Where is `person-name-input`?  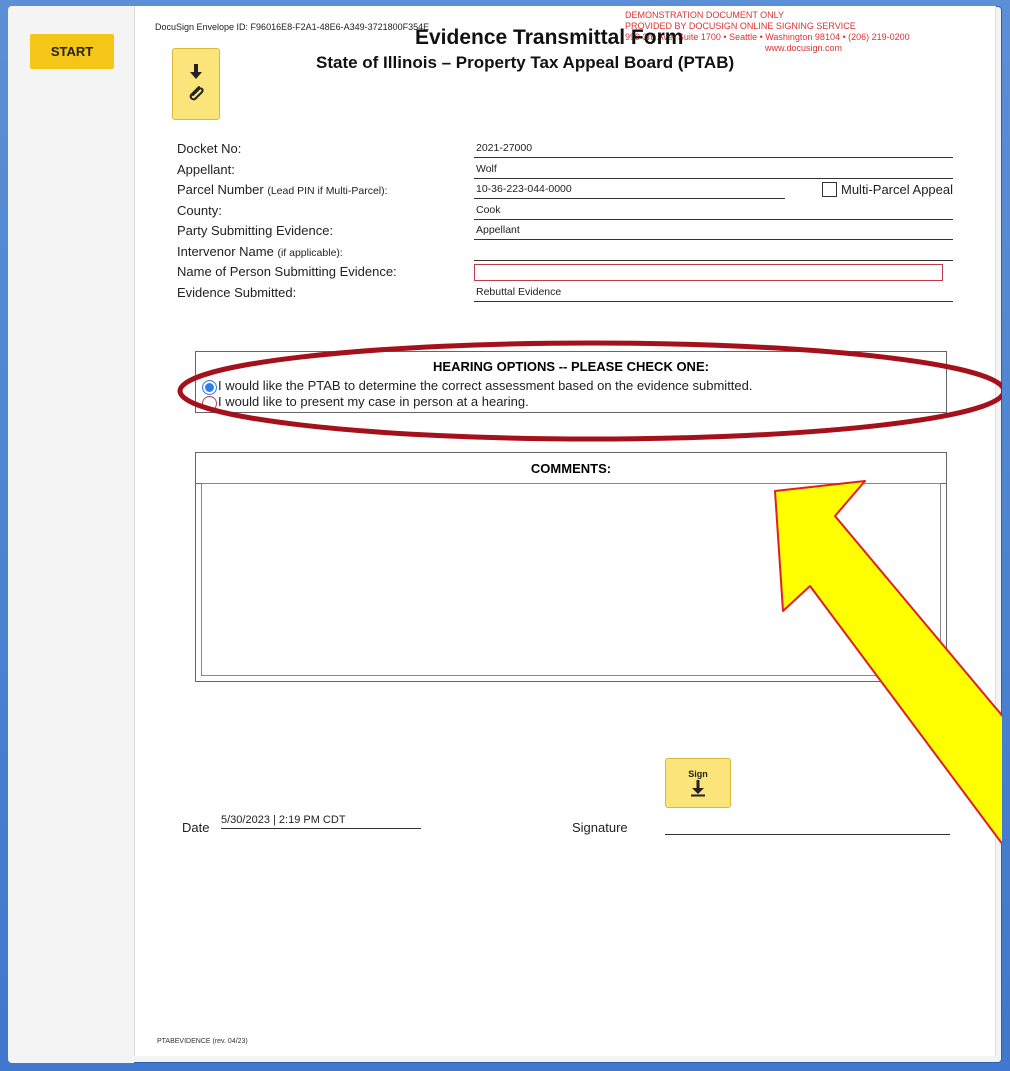 person-name-input is located at coordinates (708, 272).